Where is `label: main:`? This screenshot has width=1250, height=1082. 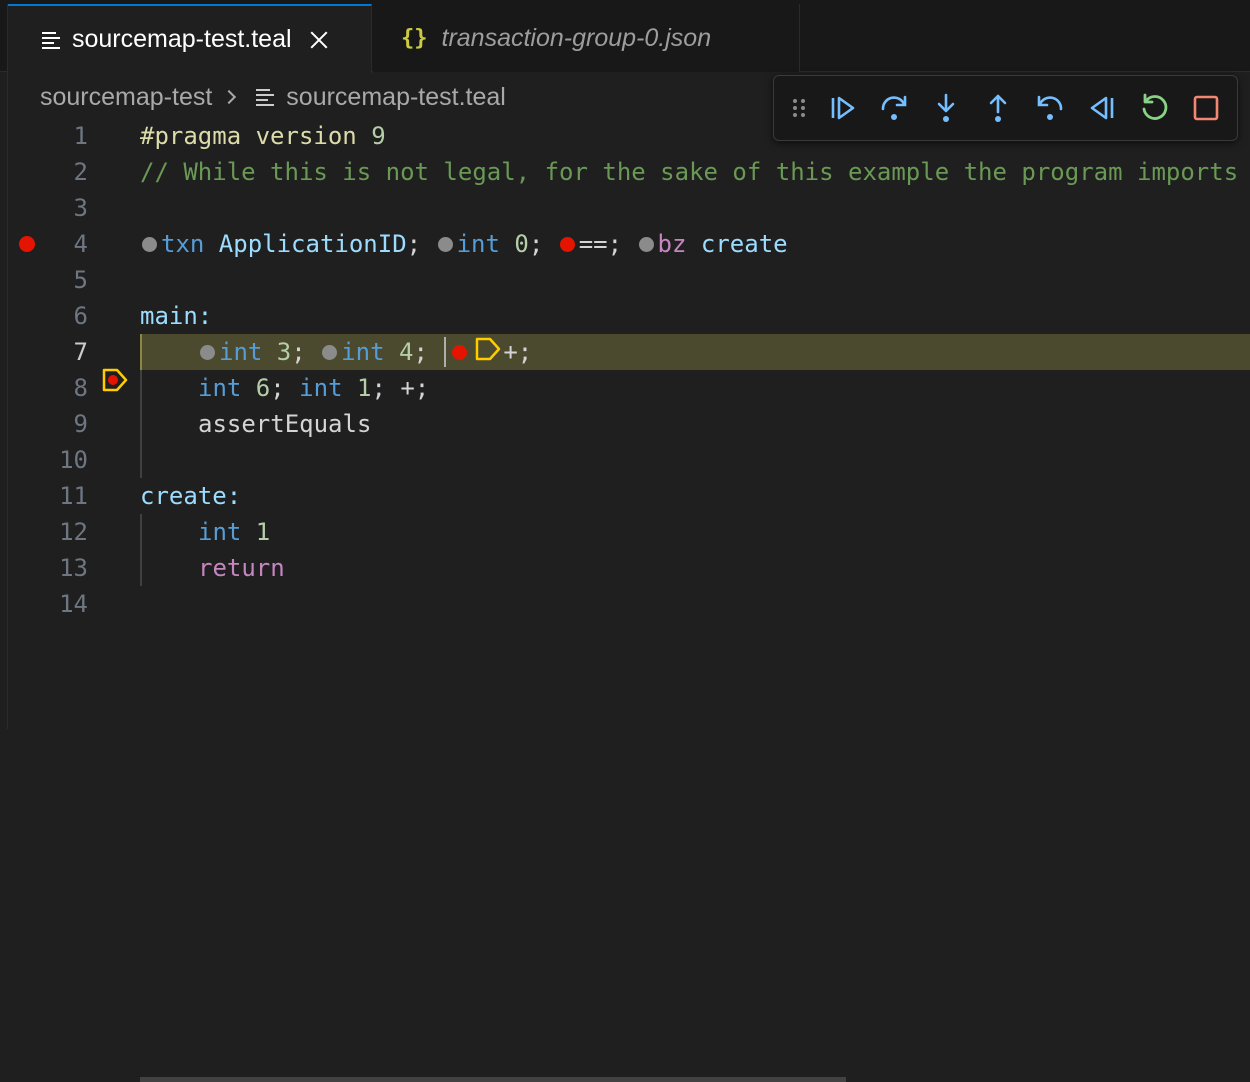
label: main: is located at coordinates (176, 316).